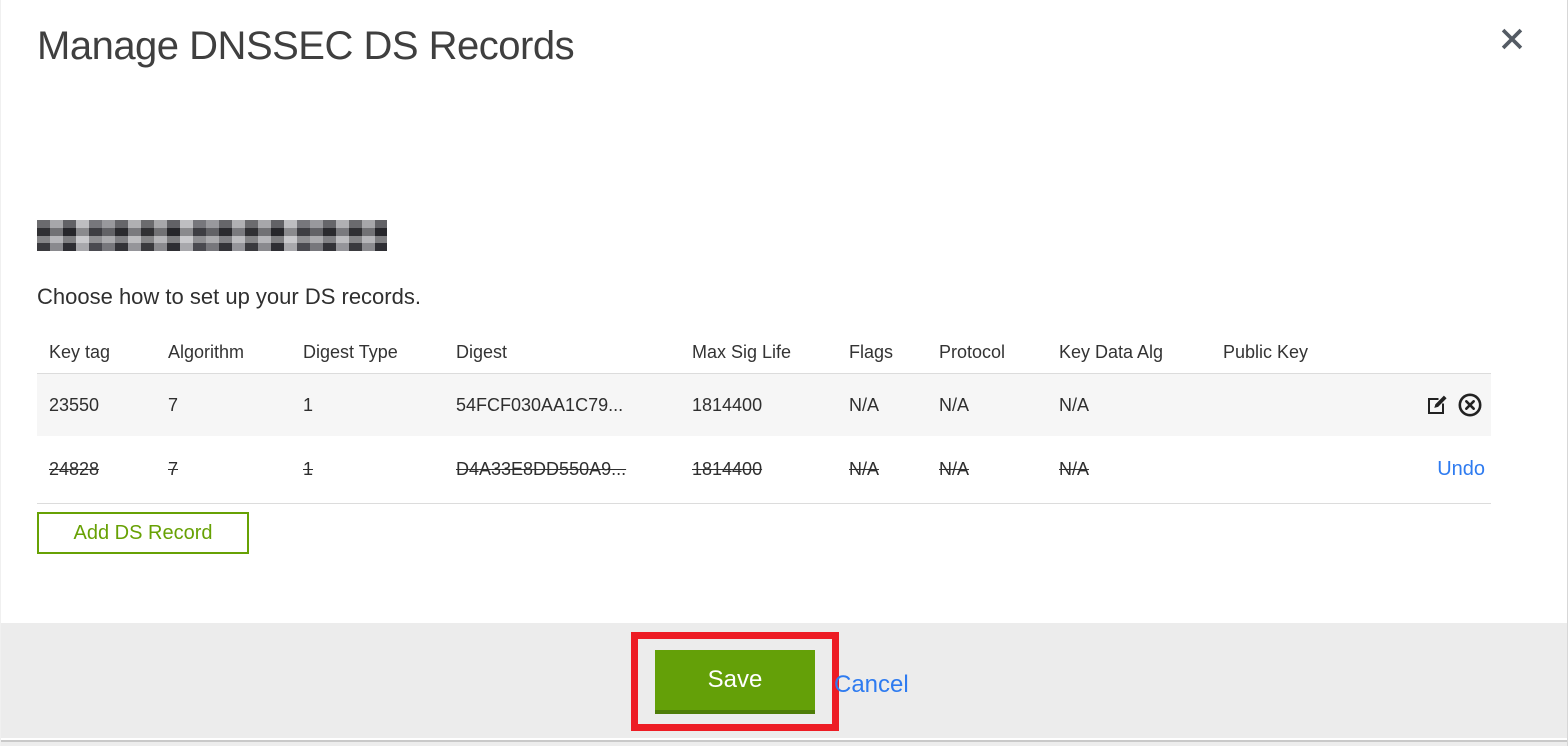 The width and height of the screenshot is (1568, 746). What do you see at coordinates (306, 46) in the screenshot?
I see `page-title: Manage DNSSEC DS Records` at bounding box center [306, 46].